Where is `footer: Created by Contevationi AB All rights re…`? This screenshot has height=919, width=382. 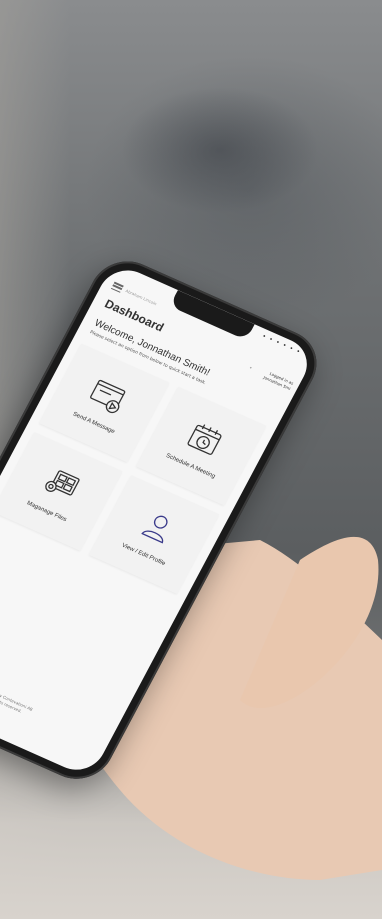
footer: Created by Contevationi AB All rights re… is located at coordinates (55, 701).